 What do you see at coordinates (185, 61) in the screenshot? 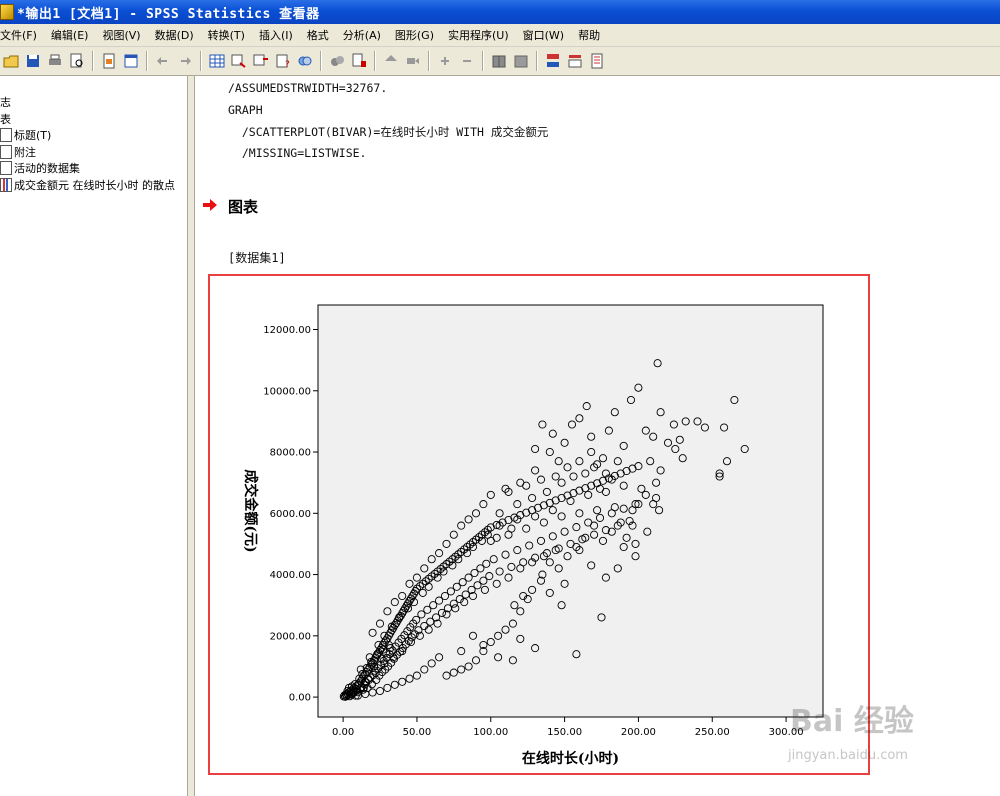
I see `redo-icon` at bounding box center [185, 61].